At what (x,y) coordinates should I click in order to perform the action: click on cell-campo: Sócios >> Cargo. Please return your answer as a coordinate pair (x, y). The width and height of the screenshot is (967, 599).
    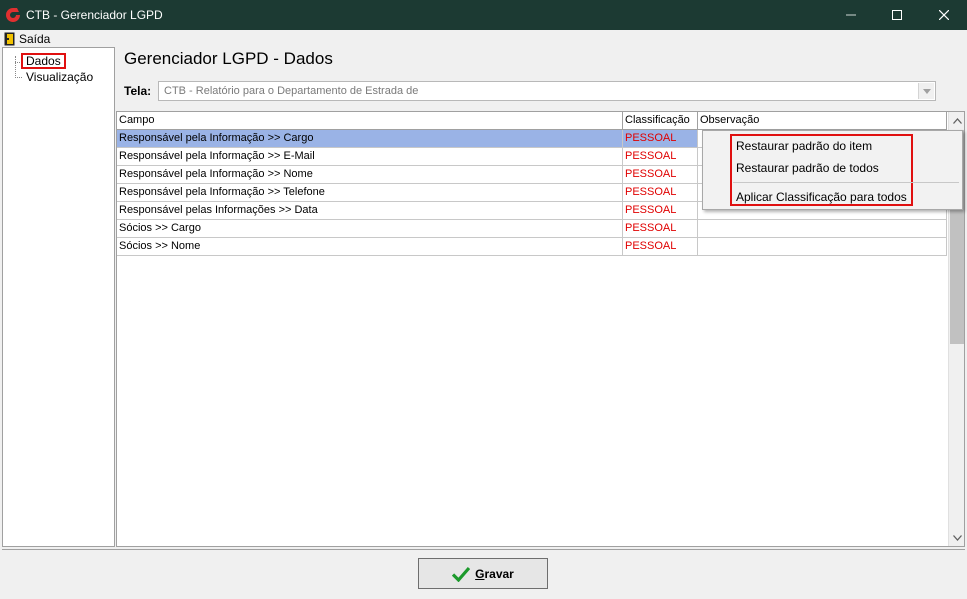
    Looking at the image, I should click on (370, 229).